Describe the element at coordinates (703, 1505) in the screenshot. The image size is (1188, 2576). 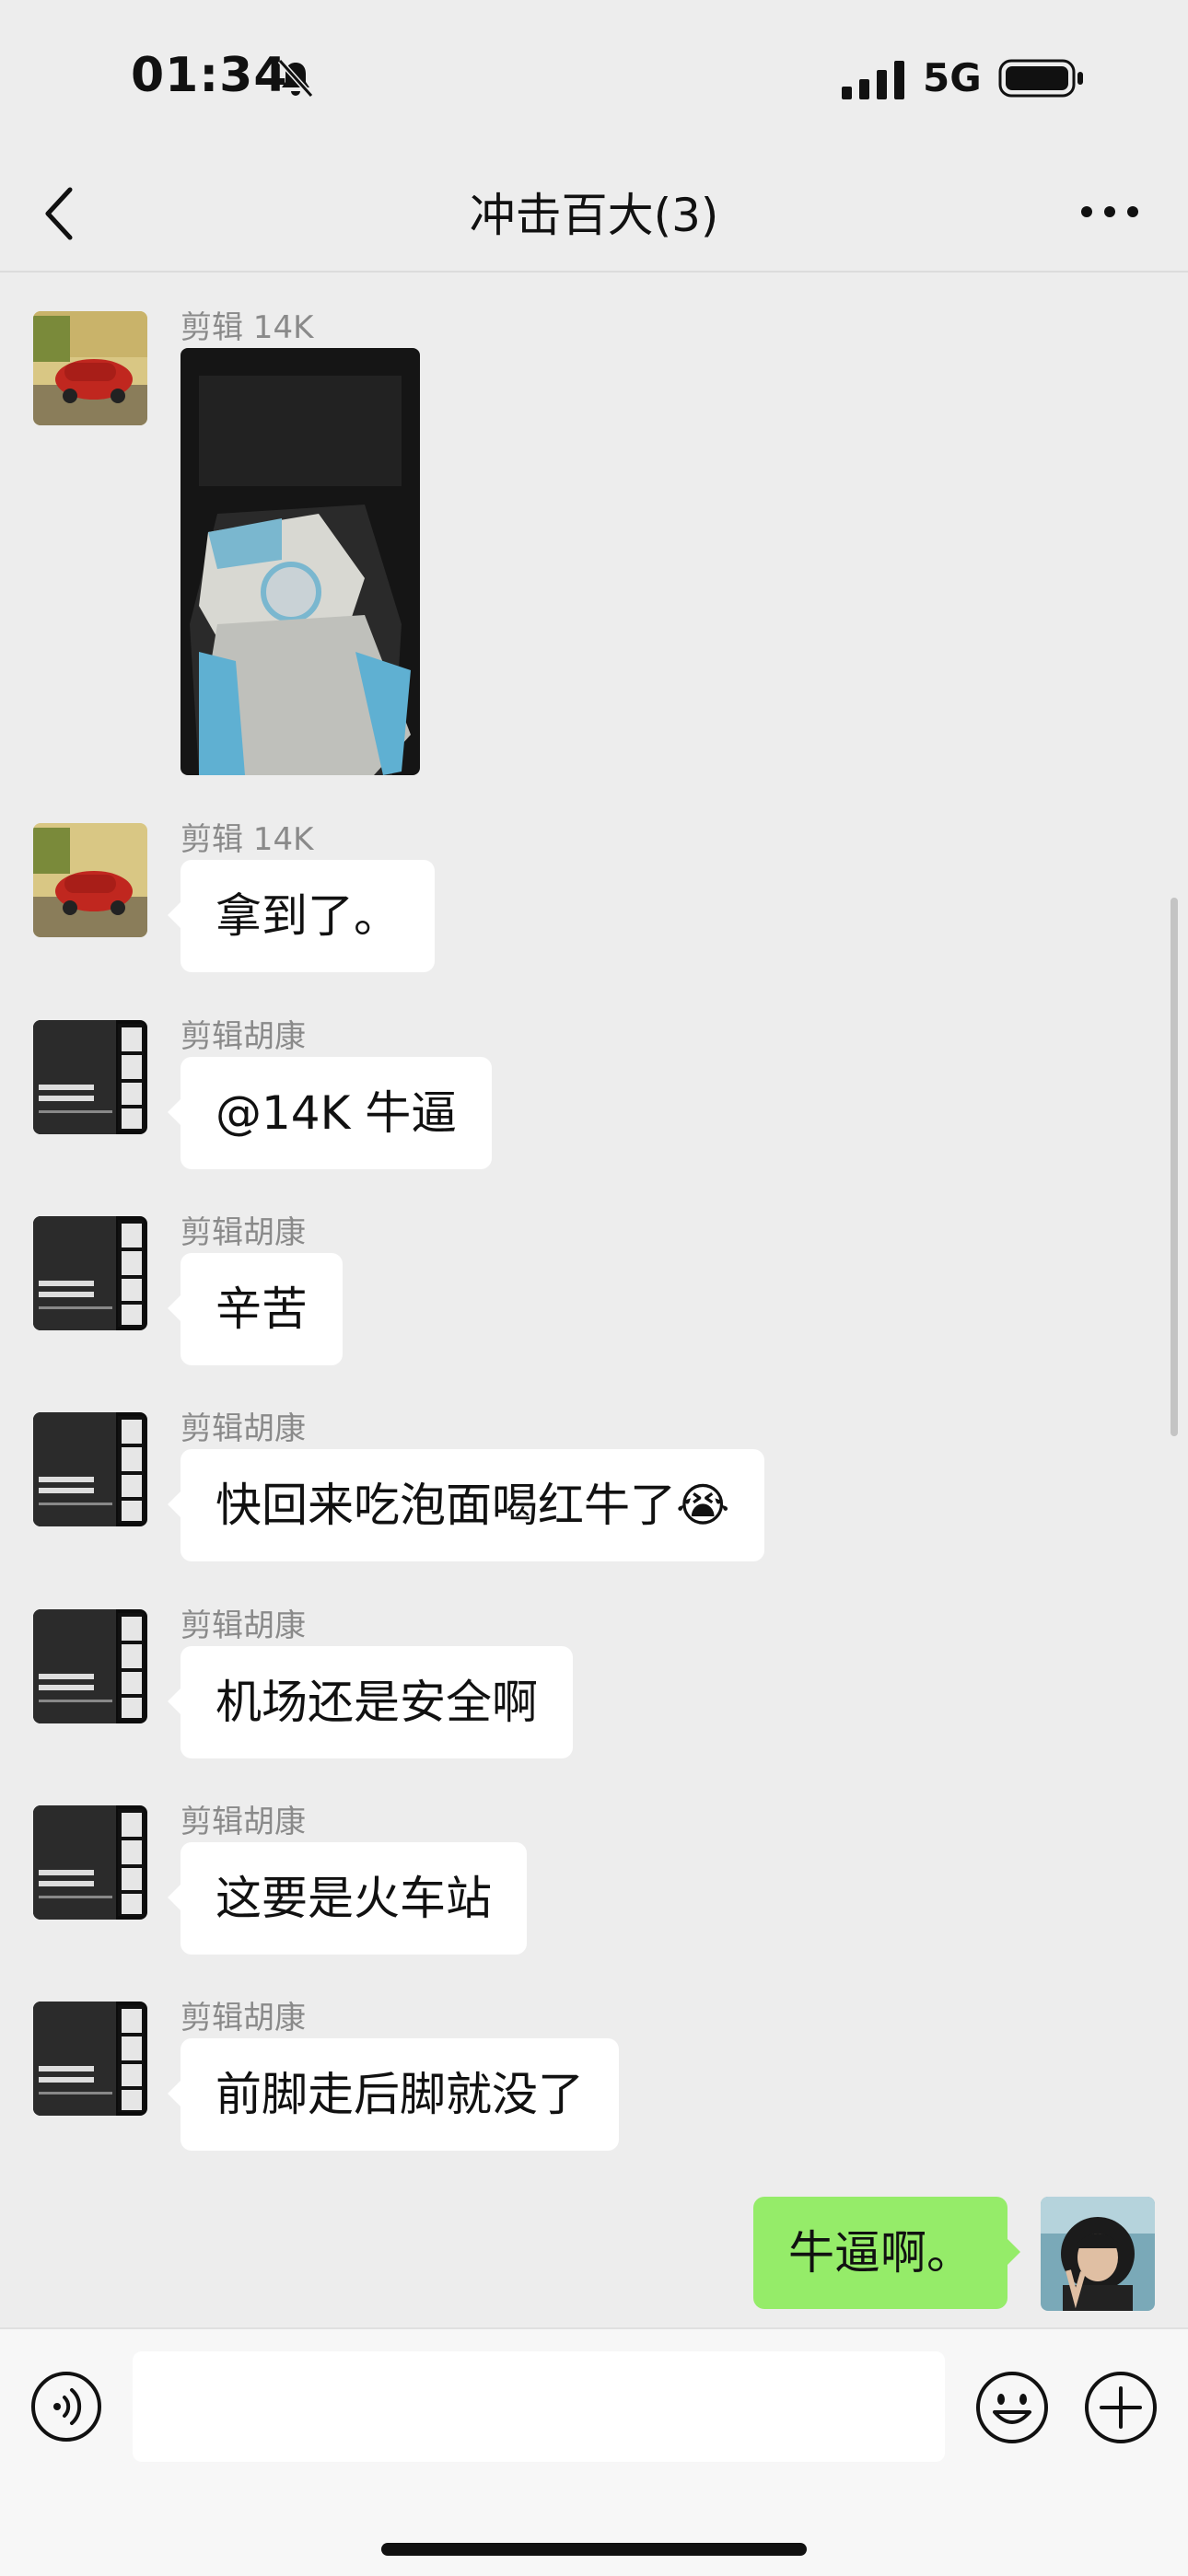
I see `crying-laughing-emoji: 😭` at that location.